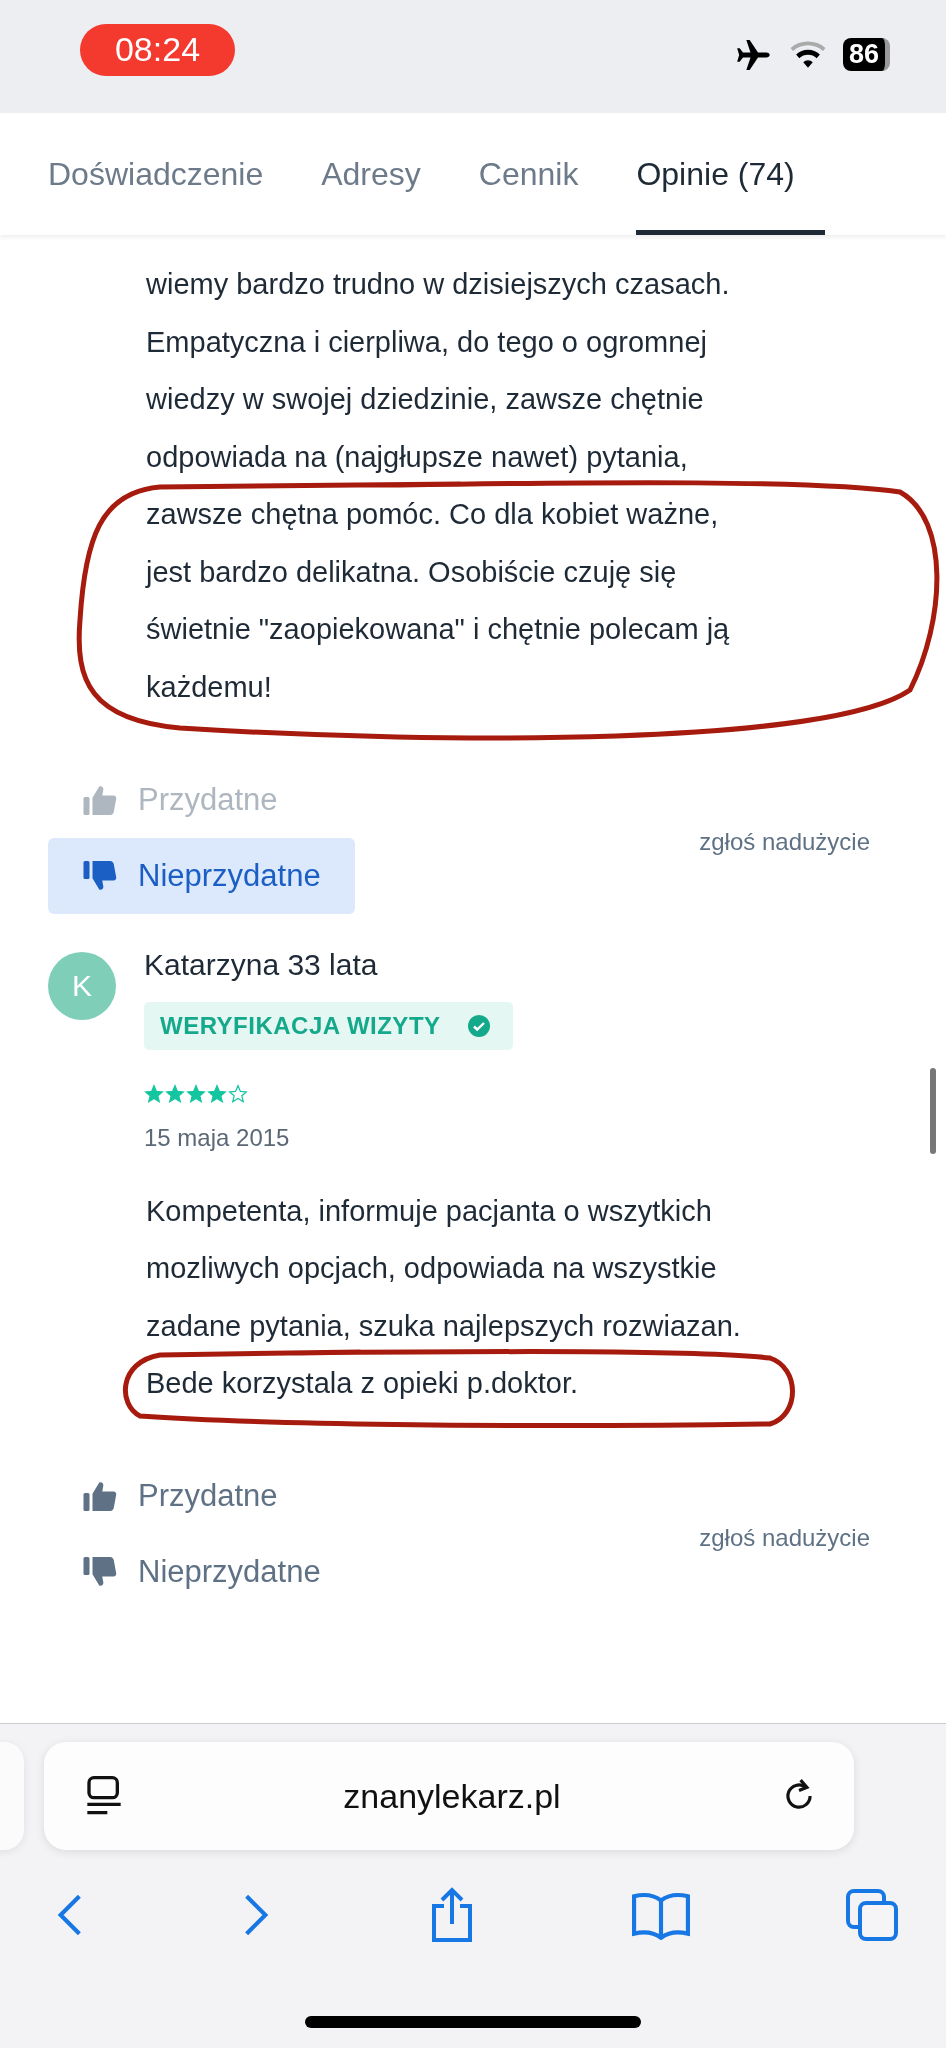 The image size is (946, 2048). Describe the element at coordinates (730, 174) in the screenshot. I see `tab: Opinie (74)` at that location.